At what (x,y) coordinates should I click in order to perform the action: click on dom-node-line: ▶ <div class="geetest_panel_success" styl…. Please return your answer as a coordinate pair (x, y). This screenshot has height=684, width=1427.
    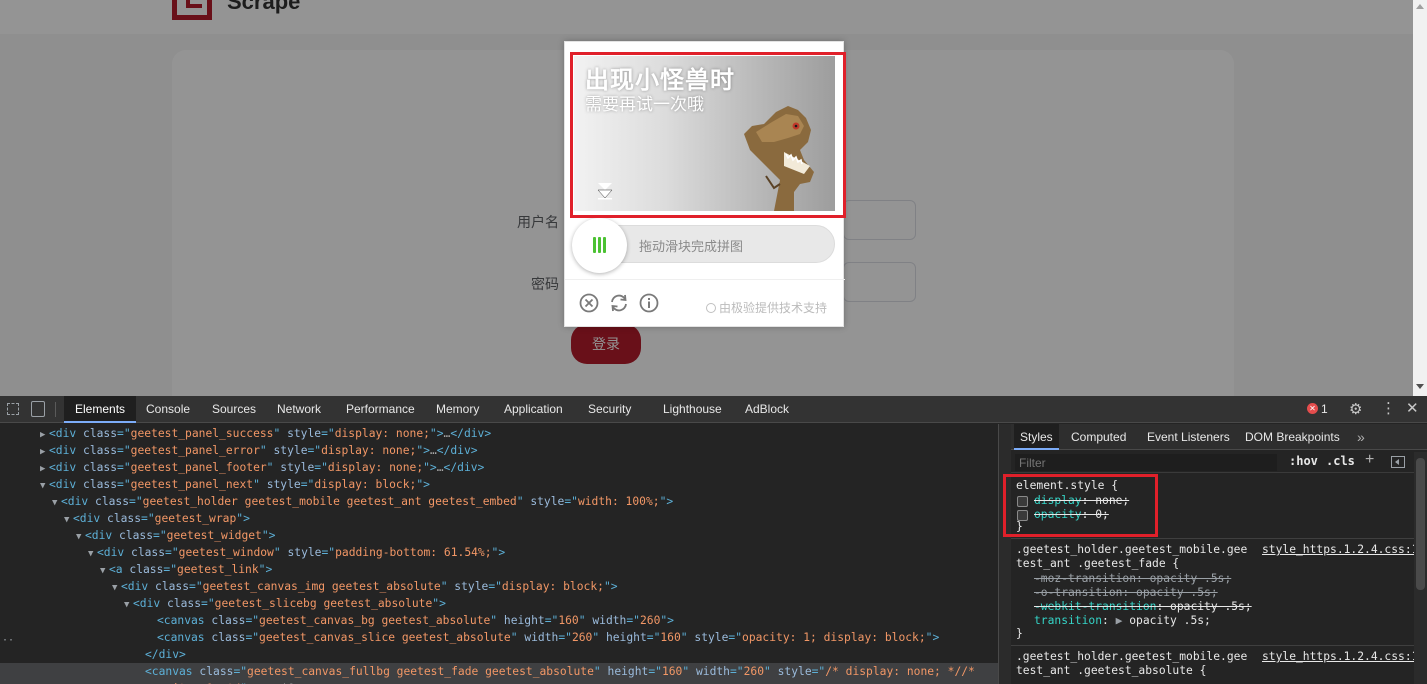
    Looking at the image, I should click on (499, 433).